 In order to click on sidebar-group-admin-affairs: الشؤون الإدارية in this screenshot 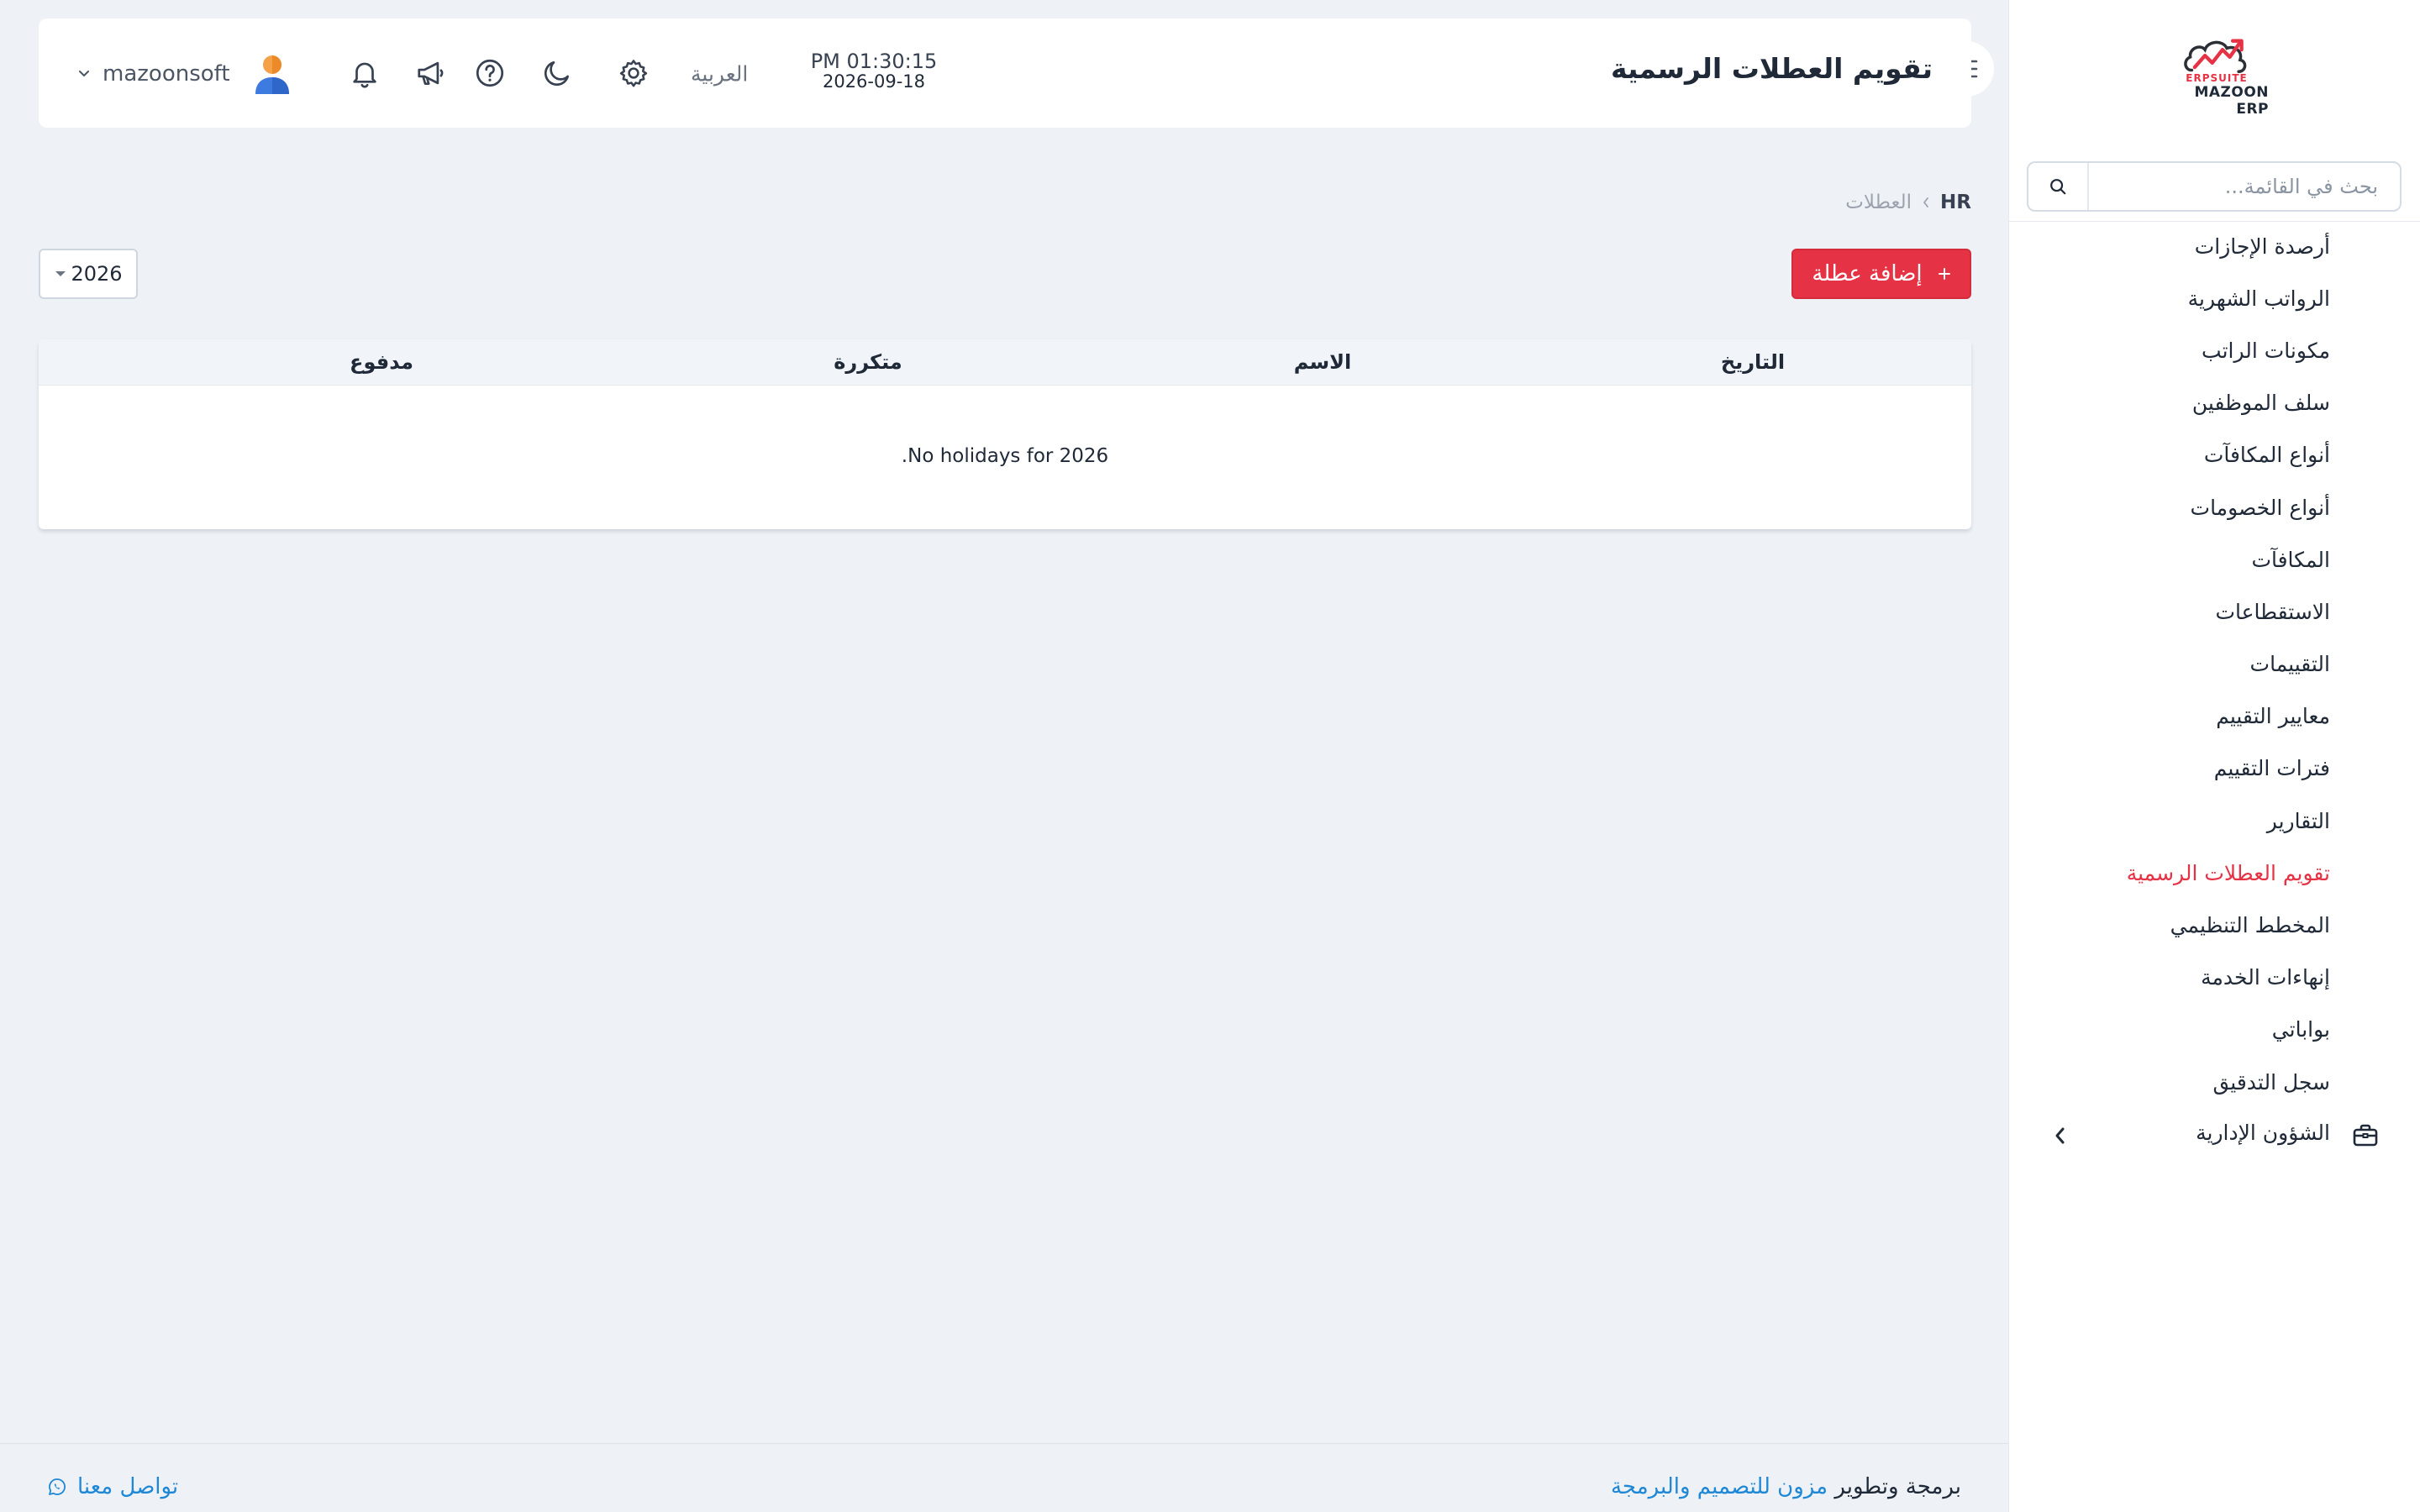, I will do `click(2214, 1135)`.